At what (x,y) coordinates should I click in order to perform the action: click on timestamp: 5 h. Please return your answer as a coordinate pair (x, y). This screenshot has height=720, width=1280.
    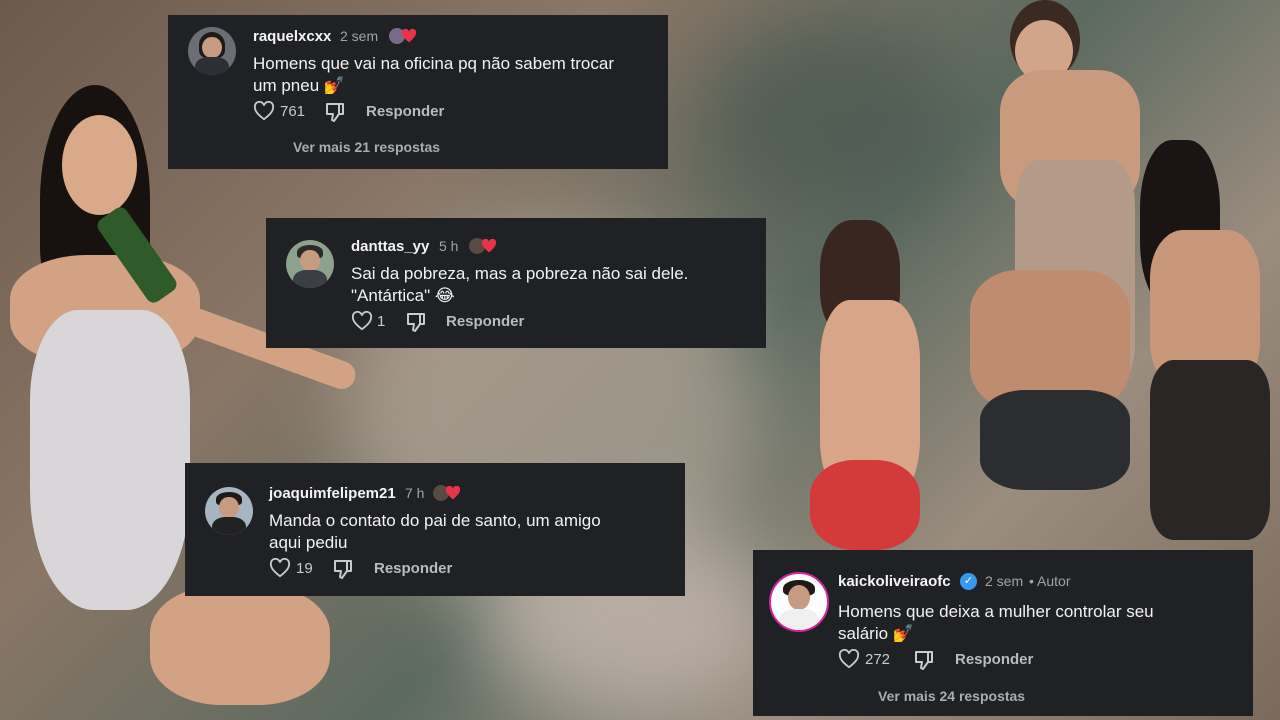
    Looking at the image, I should click on (449, 246).